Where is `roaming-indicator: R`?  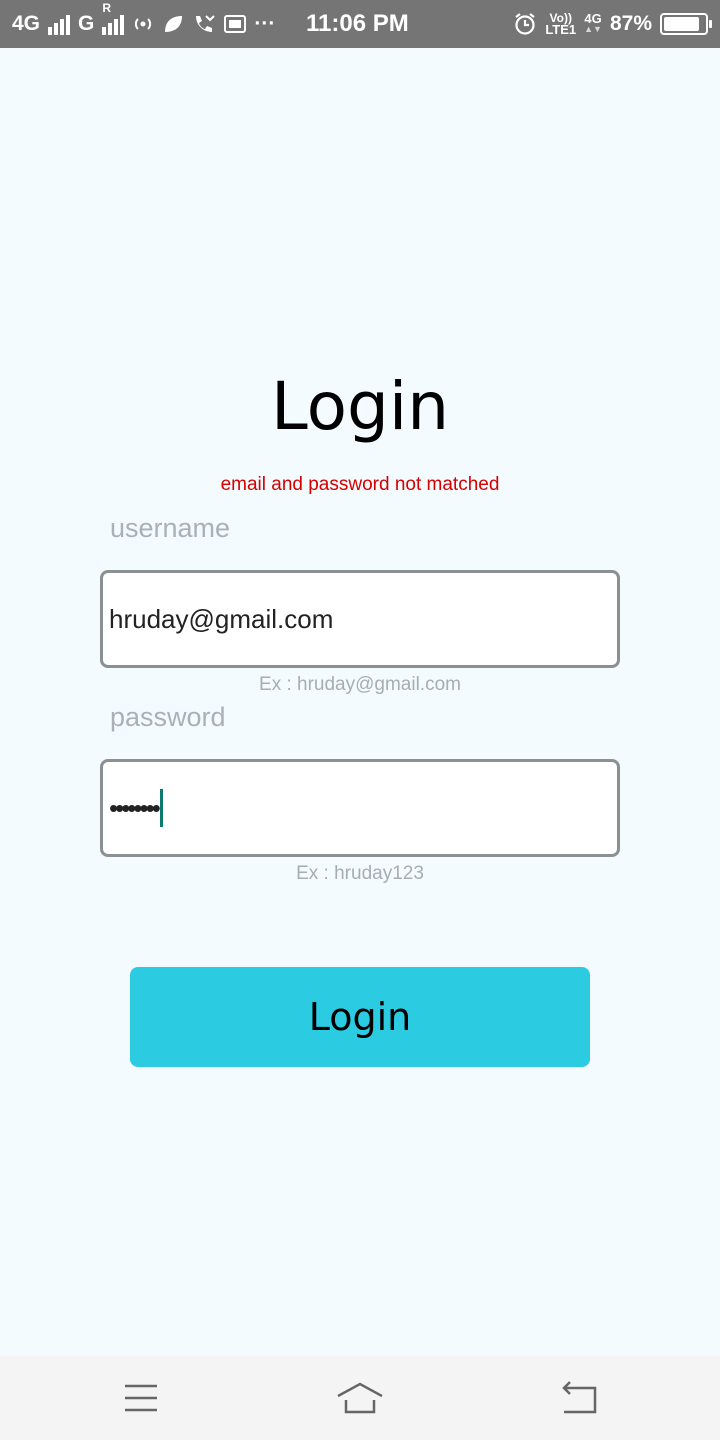 roaming-indicator: R is located at coordinates (107, 8).